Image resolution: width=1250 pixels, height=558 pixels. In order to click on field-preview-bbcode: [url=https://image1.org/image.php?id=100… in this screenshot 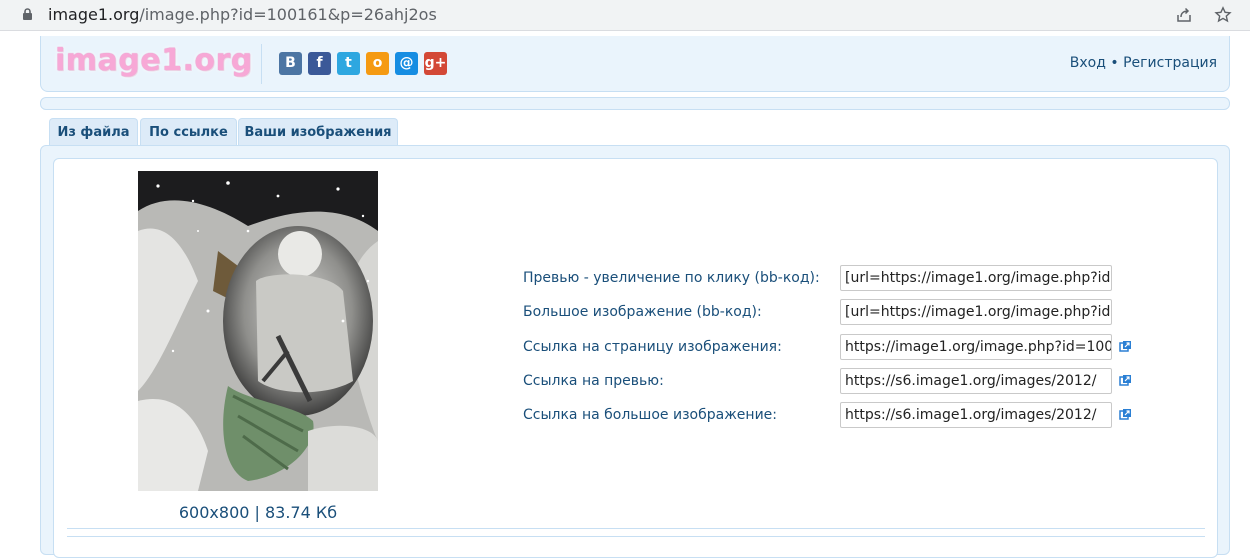, I will do `click(976, 278)`.